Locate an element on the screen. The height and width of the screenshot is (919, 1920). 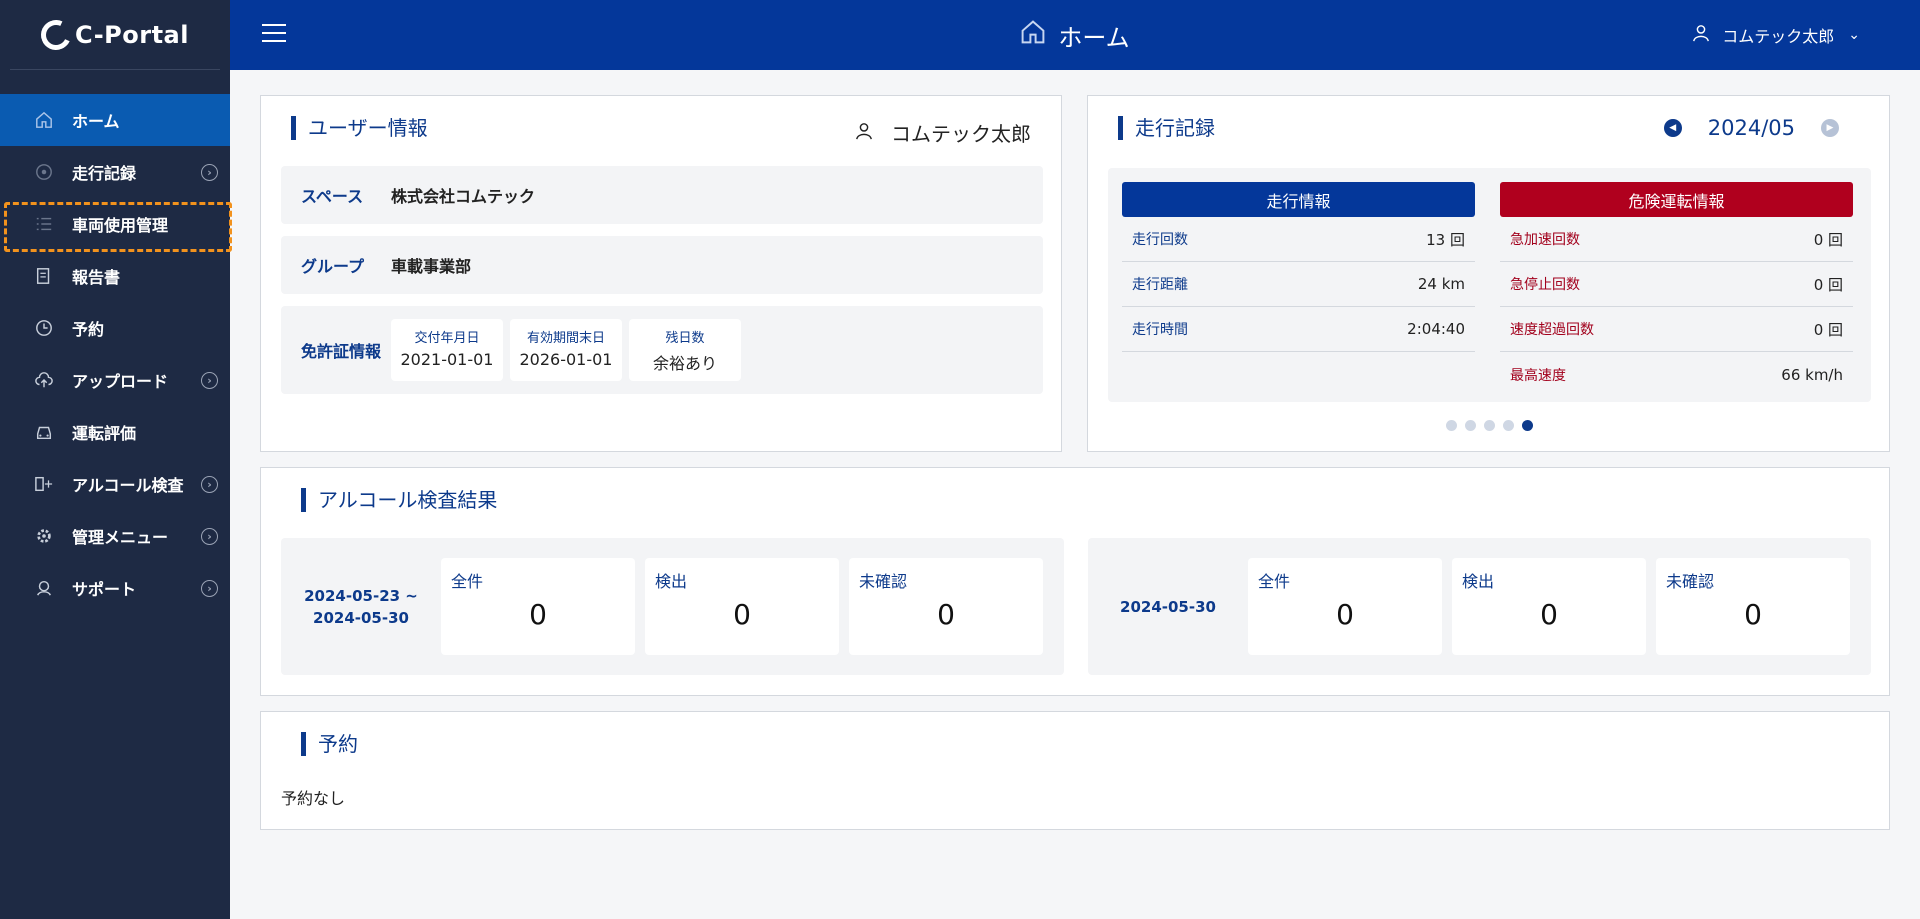
carousel-dot-active is located at coordinates (1527, 425).